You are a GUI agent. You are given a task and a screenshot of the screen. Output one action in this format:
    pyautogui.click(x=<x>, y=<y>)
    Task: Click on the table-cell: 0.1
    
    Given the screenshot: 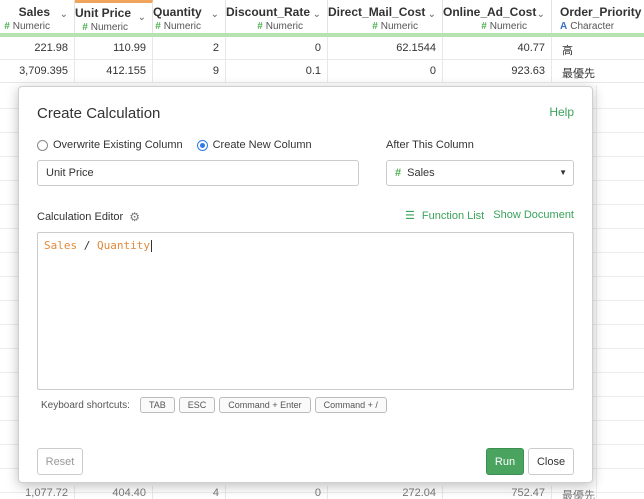 What is the action you would take?
    pyautogui.click(x=277, y=71)
    